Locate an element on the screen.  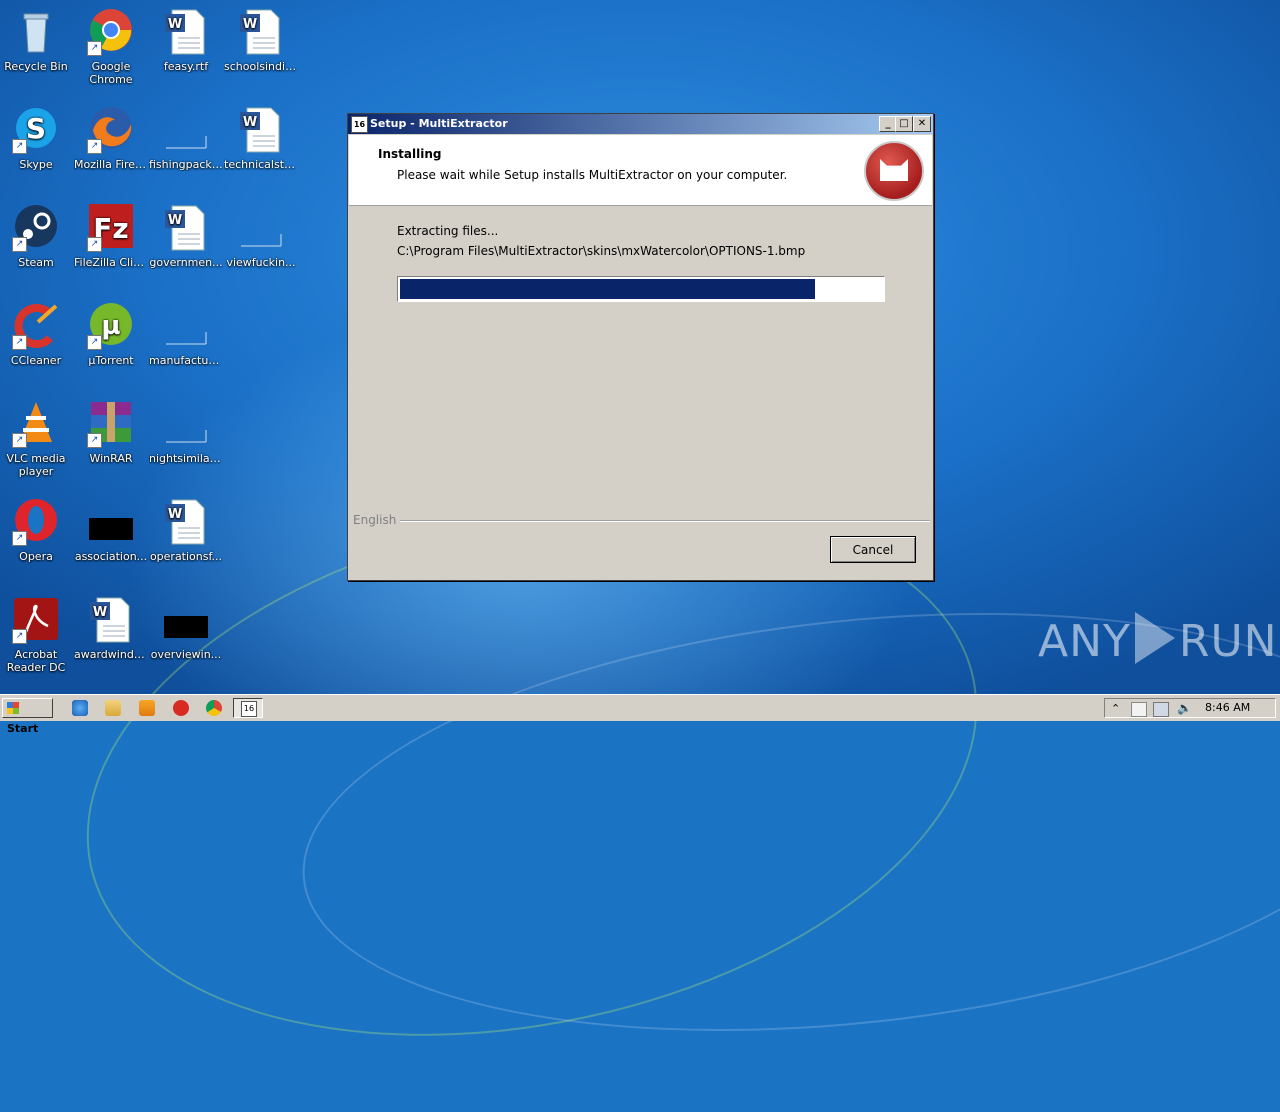
desktop-icon-filezilla: Fz ↗ FileZilla Client is located at coordinates (111, 236).